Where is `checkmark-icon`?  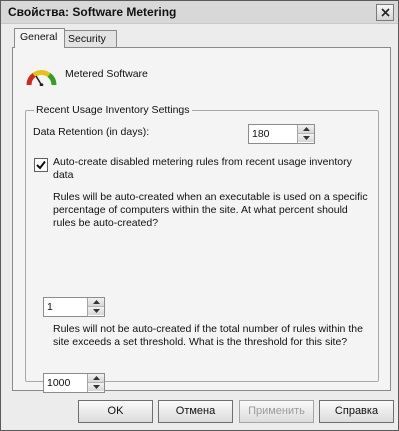
checkmark-icon is located at coordinates (41, 165).